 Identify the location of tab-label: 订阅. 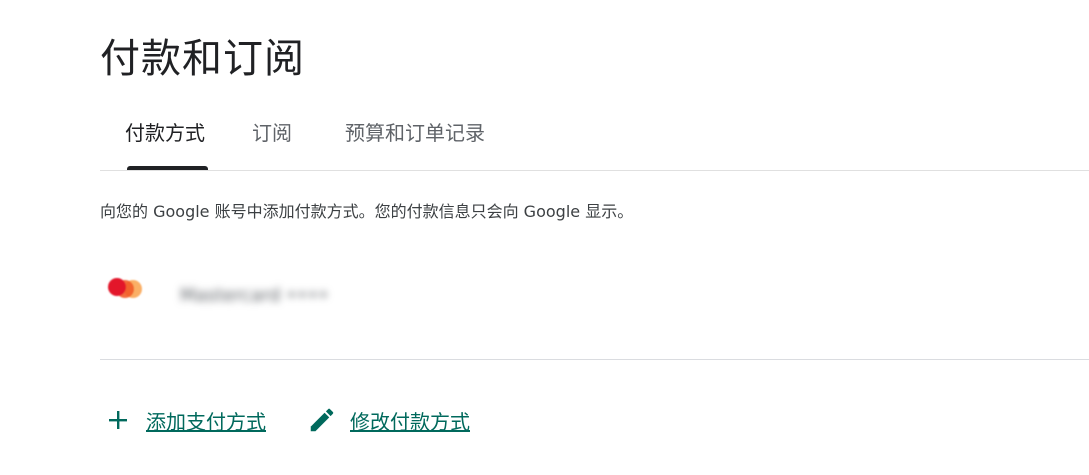
(272, 132).